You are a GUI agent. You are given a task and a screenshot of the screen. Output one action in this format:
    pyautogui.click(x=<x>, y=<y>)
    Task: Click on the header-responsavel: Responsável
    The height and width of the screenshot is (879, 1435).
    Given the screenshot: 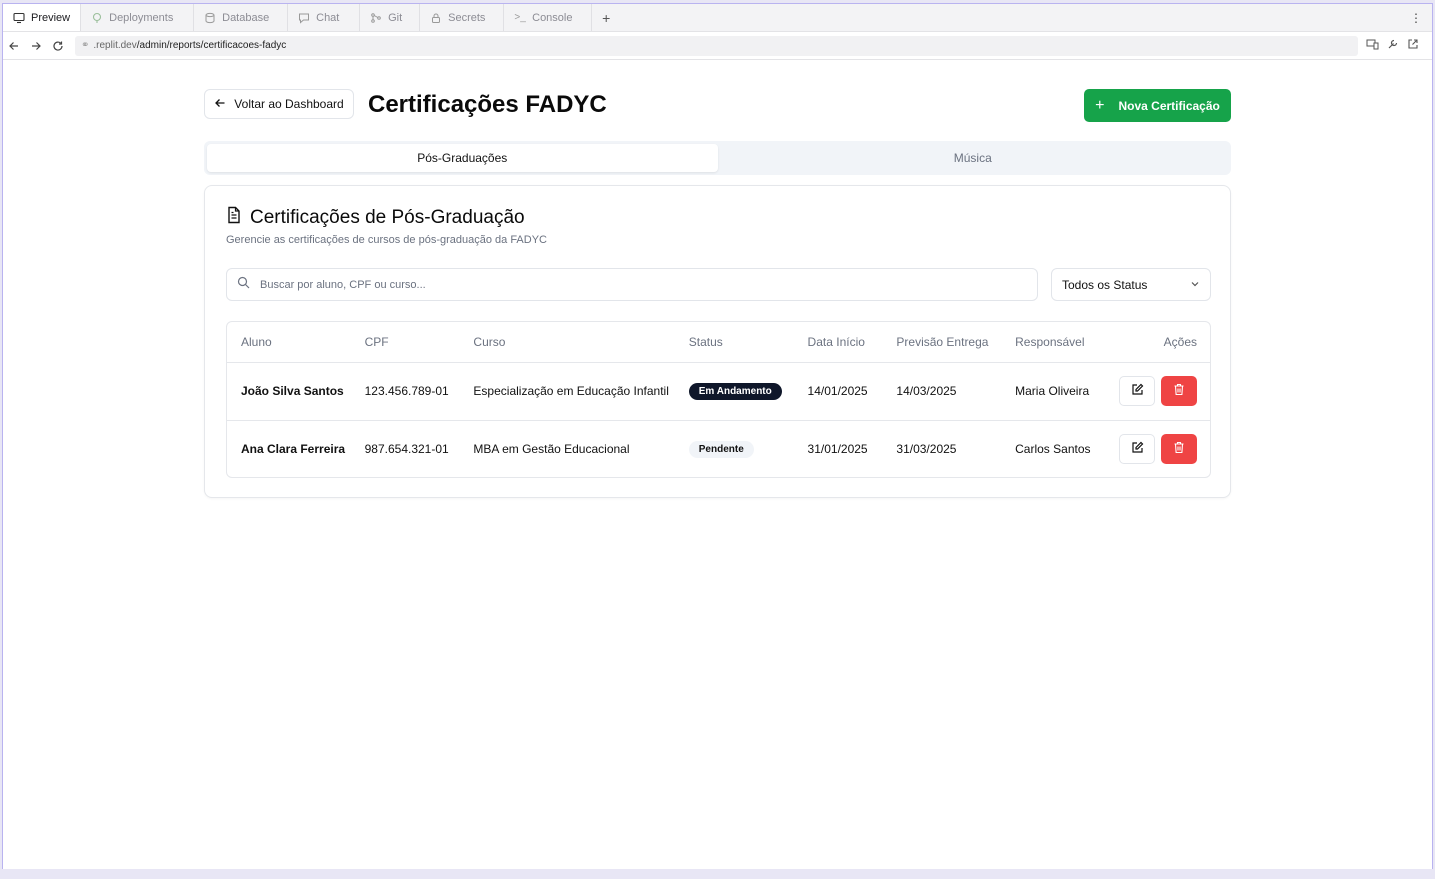 What is the action you would take?
    pyautogui.click(x=1067, y=342)
    